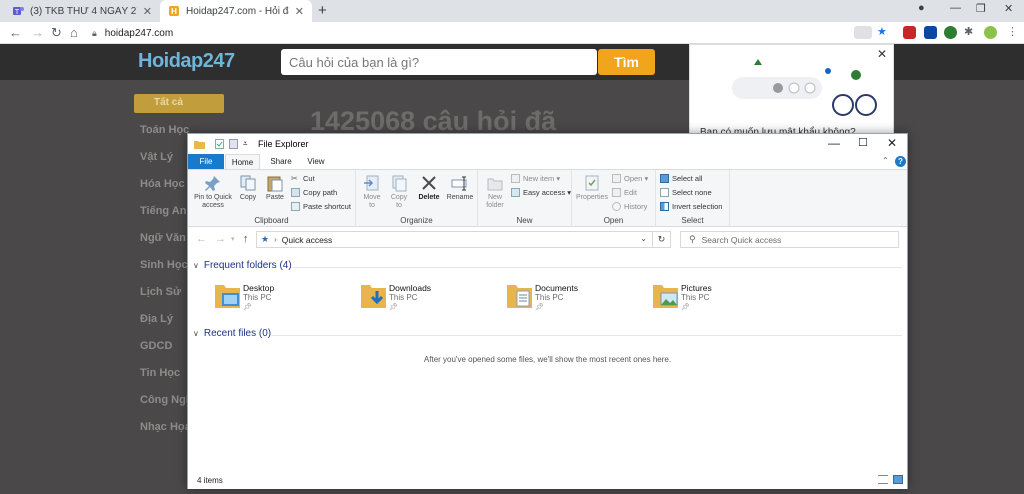 The width and height of the screenshot is (1024, 494). Describe the element at coordinates (576, 298) in the screenshot. I see `folder-item-documents: Documents This PC 📌︎` at that location.